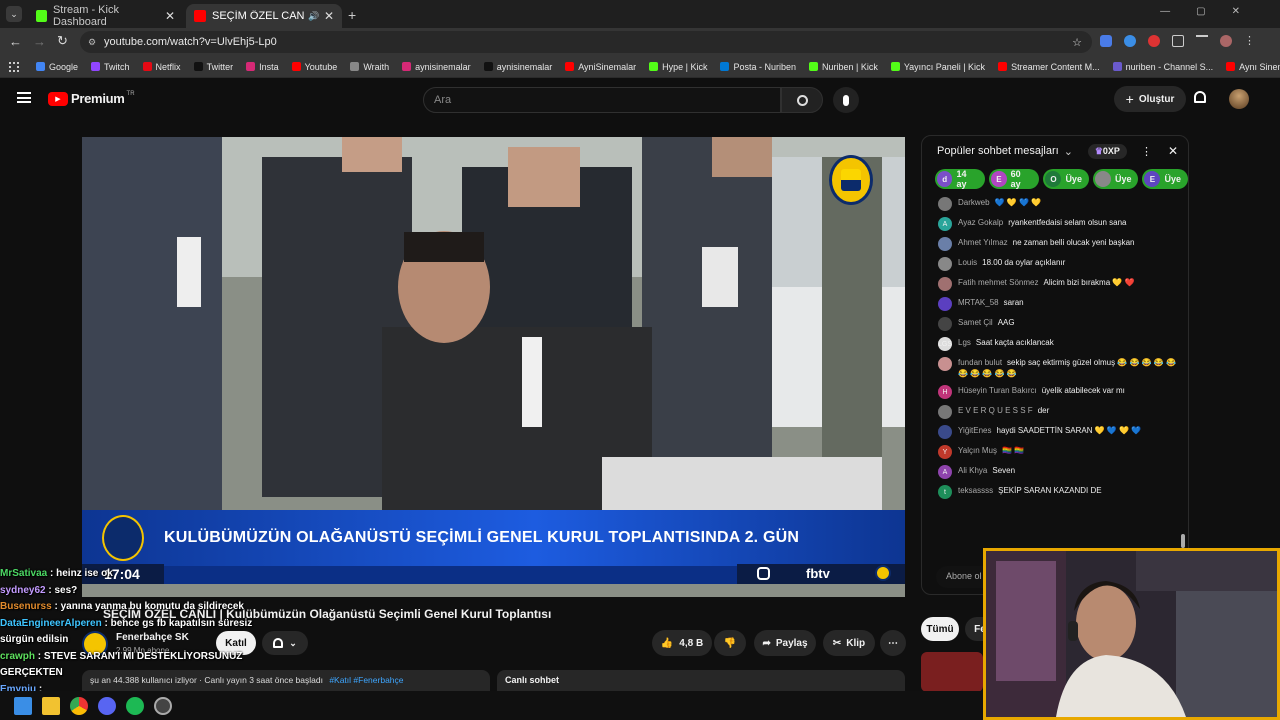 The image size is (1280, 720). I want to click on member-chip: E 60 ay, so click(1014, 179).